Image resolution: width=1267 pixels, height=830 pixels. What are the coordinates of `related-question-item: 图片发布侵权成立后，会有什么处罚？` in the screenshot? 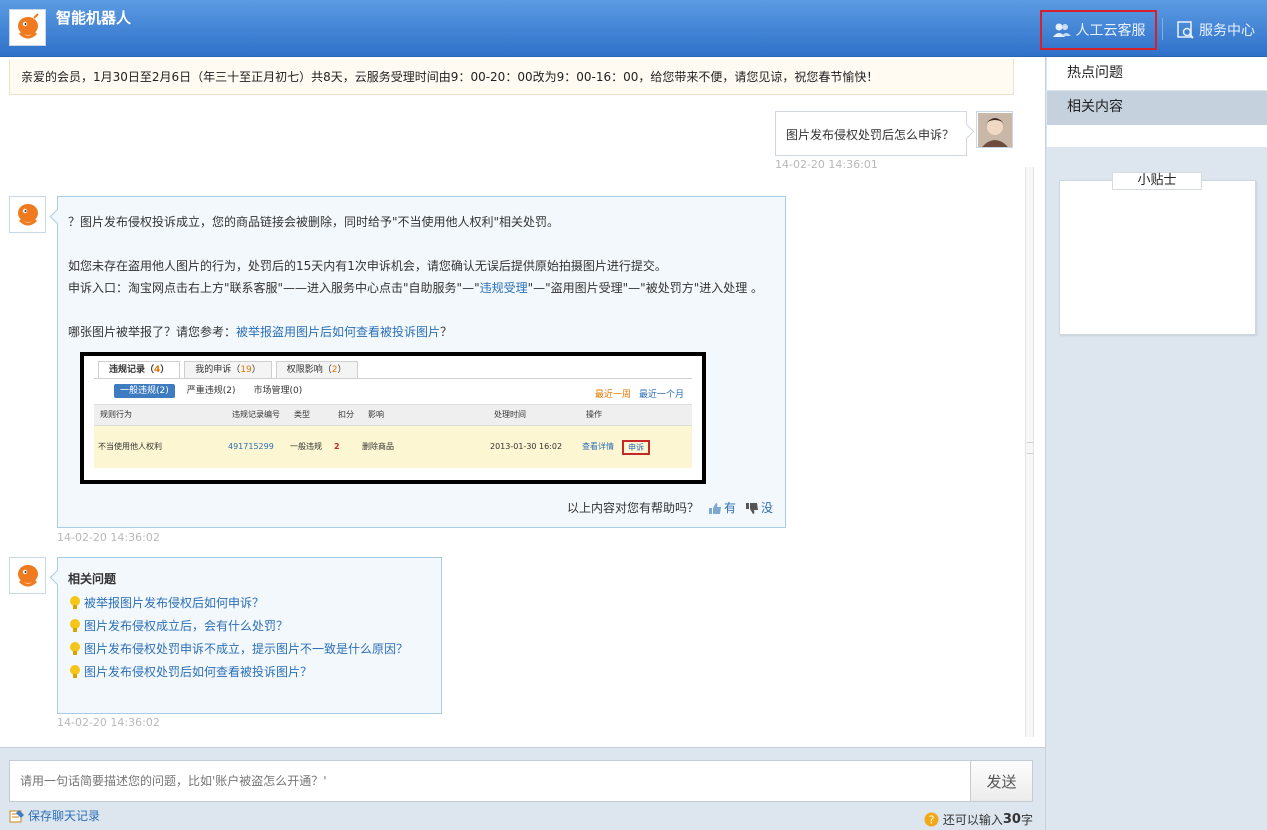 It's located at (249, 625).